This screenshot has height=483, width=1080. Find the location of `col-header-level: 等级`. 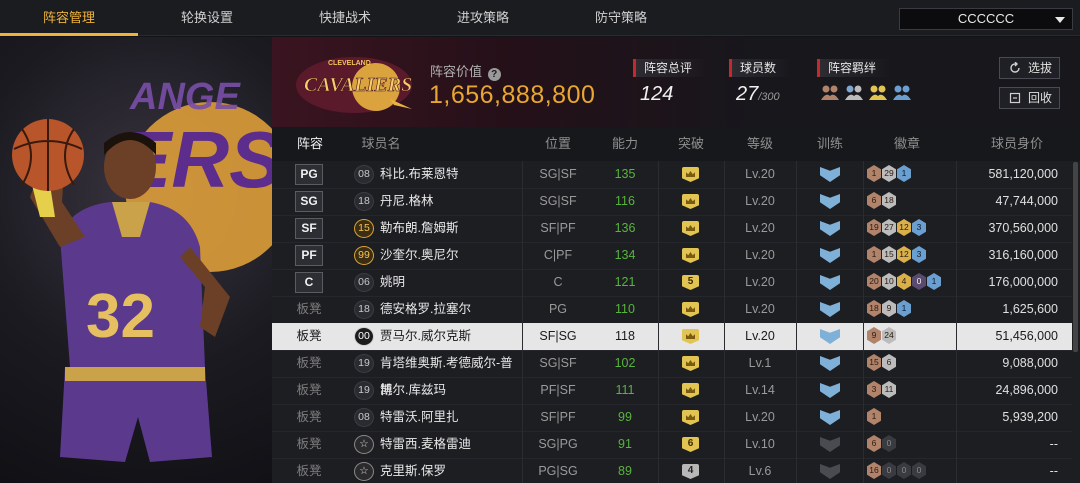

col-header-level: 等级 is located at coordinates (760, 144).